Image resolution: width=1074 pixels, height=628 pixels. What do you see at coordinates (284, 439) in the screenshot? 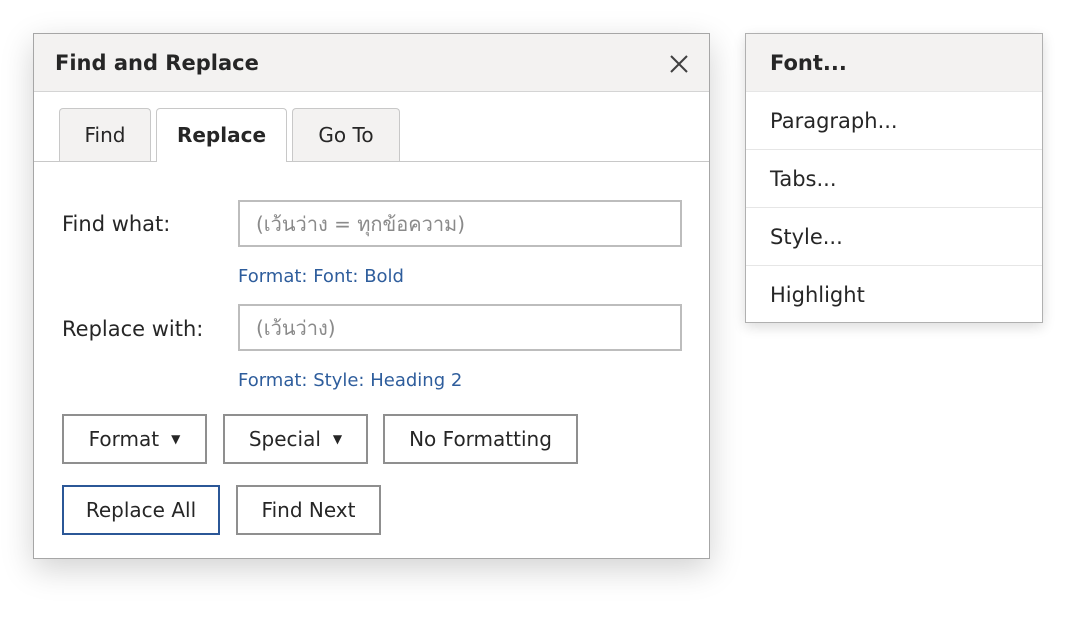
I see `special-button-label: Special` at bounding box center [284, 439].